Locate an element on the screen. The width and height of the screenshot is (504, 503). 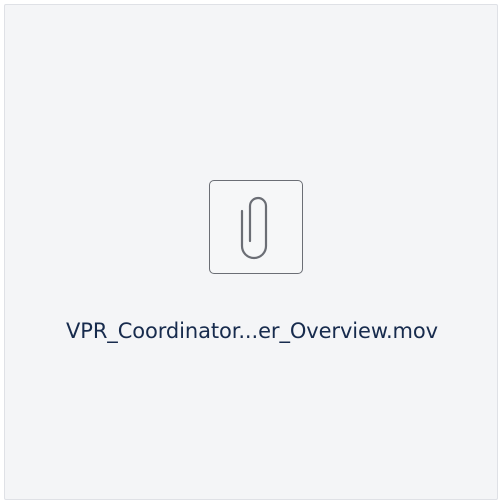
paperclip-icon is located at coordinates (254, 228).